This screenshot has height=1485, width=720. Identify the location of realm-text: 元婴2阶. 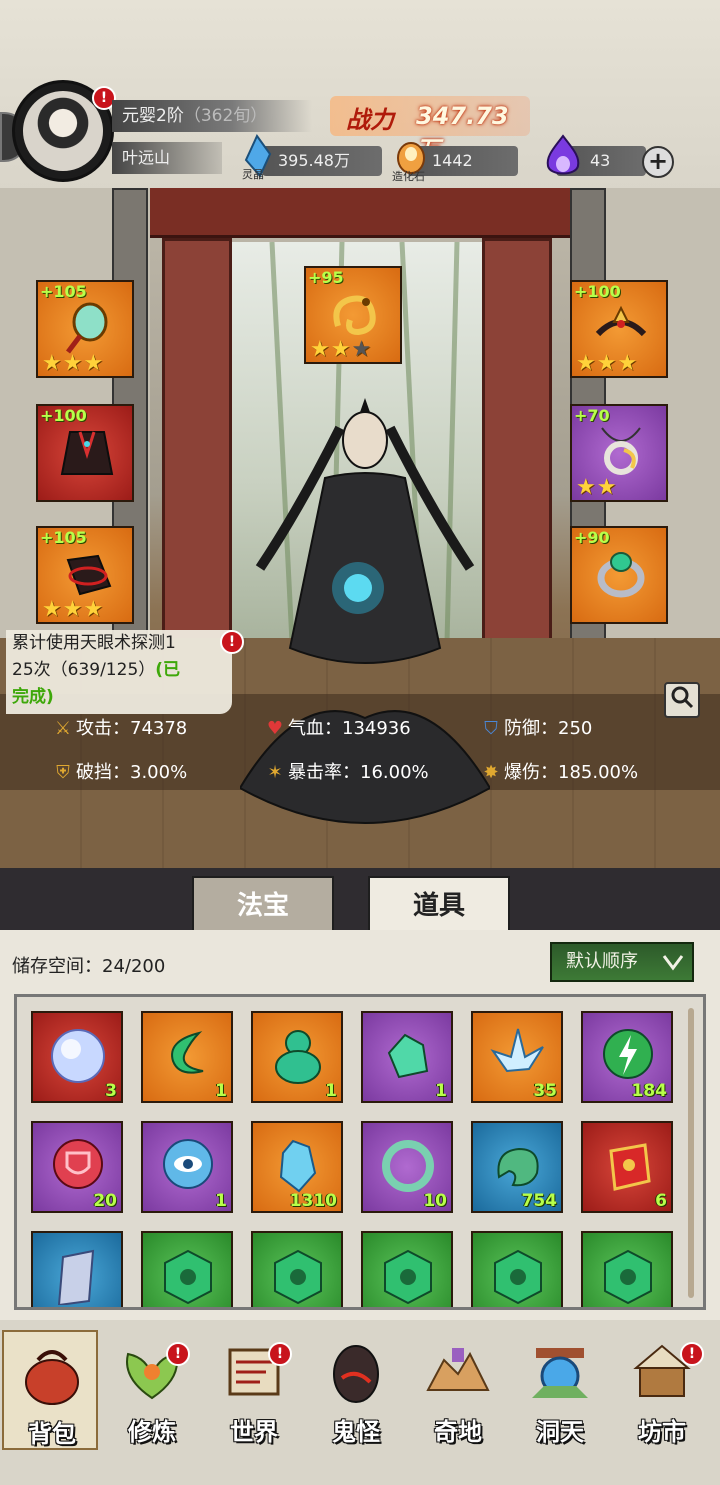
(153, 116).